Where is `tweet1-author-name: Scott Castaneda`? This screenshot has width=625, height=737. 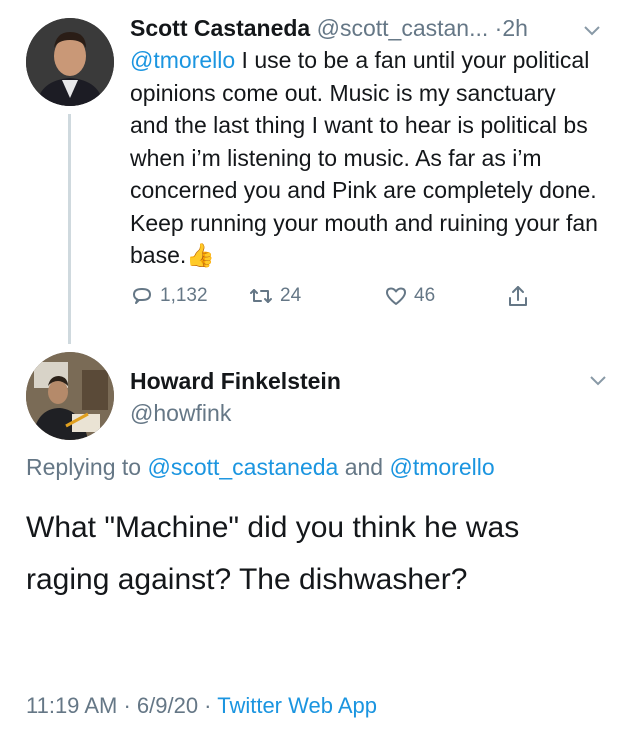 tweet1-author-name: Scott Castaneda is located at coordinates (220, 28).